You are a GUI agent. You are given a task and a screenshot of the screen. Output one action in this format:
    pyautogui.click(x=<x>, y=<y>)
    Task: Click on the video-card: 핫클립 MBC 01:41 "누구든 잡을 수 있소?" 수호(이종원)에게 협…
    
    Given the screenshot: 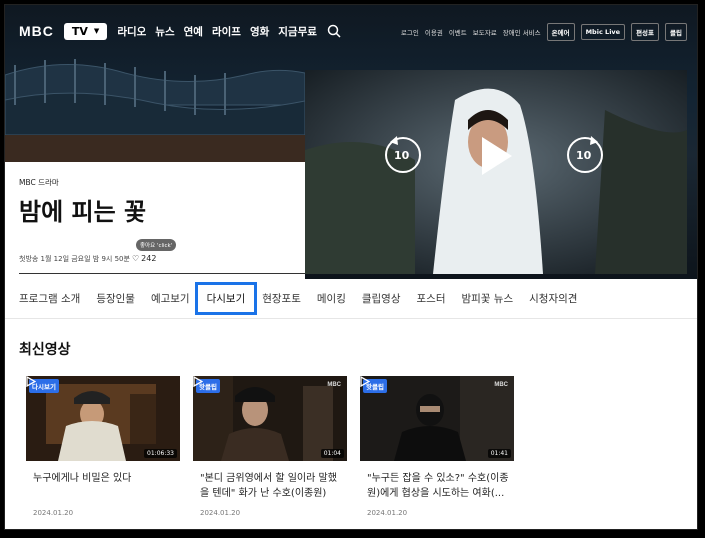 What is the action you would take?
    pyautogui.click(x=437, y=446)
    